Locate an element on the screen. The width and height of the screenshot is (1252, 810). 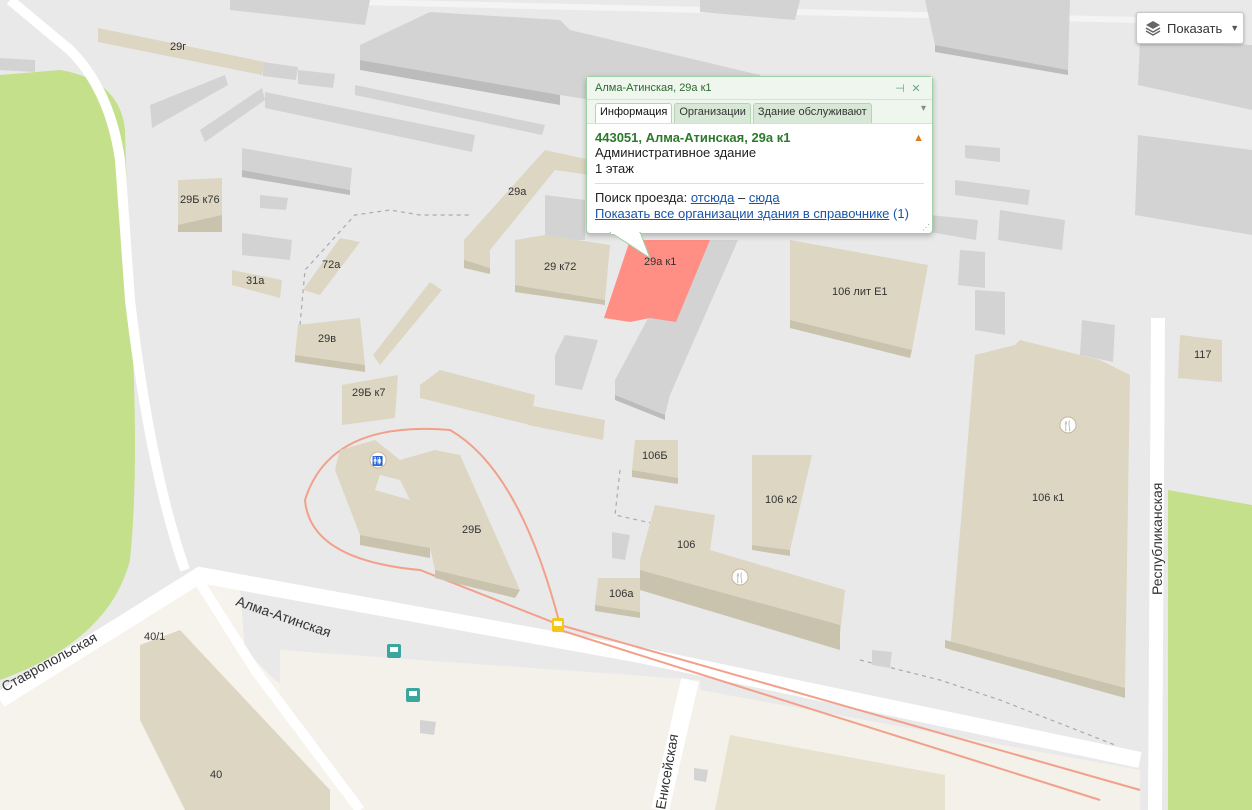
building-label-106: 106 is located at coordinates (686, 545).